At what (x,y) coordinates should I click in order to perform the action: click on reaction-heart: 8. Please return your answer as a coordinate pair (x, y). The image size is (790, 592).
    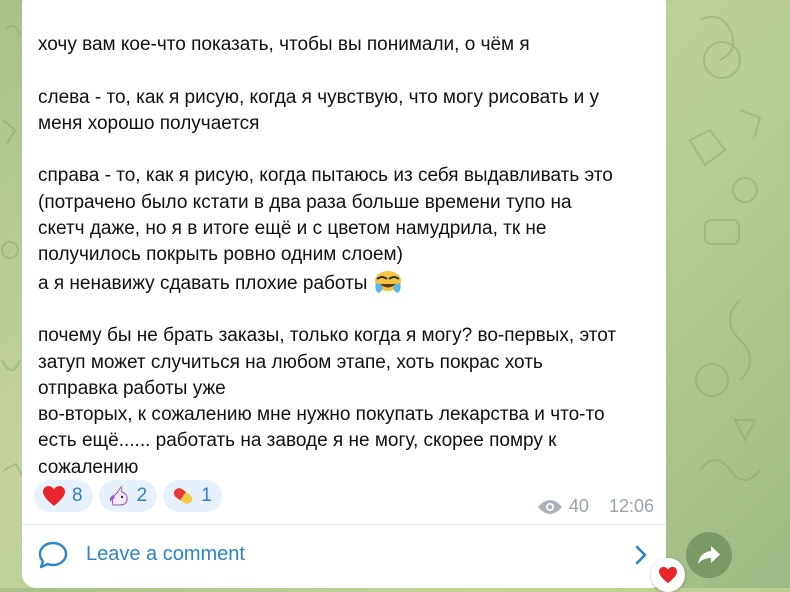
    Looking at the image, I should click on (63, 496).